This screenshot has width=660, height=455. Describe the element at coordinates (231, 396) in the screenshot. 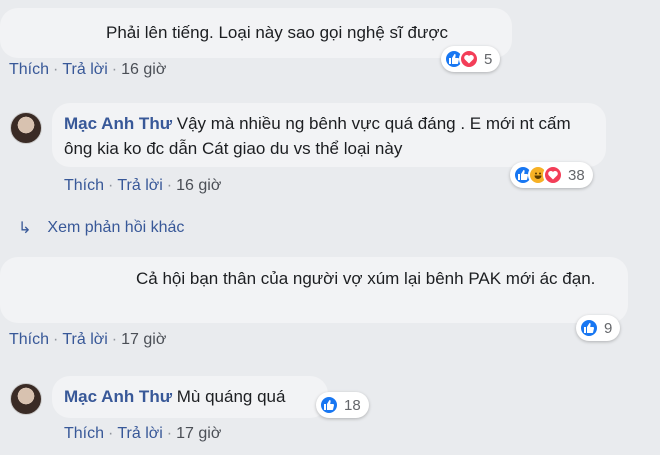

I see `comment-text: Mù quáng quá` at that location.